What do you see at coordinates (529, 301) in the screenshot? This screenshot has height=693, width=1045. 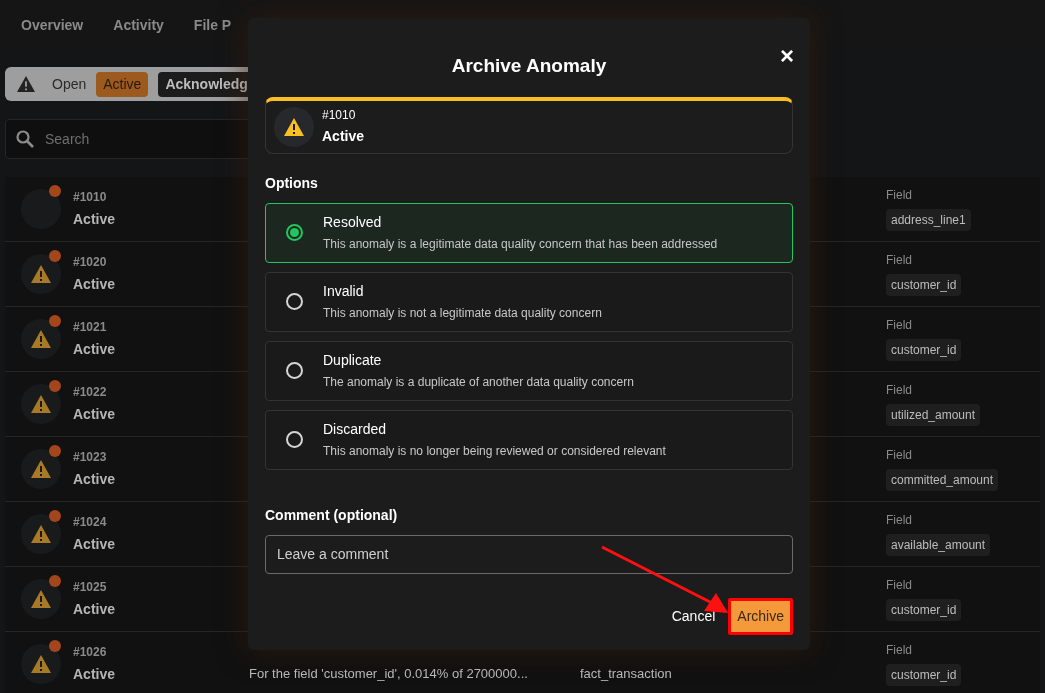 I see `option-card: Invalid This anomaly is not a legitimate data quality concern` at bounding box center [529, 301].